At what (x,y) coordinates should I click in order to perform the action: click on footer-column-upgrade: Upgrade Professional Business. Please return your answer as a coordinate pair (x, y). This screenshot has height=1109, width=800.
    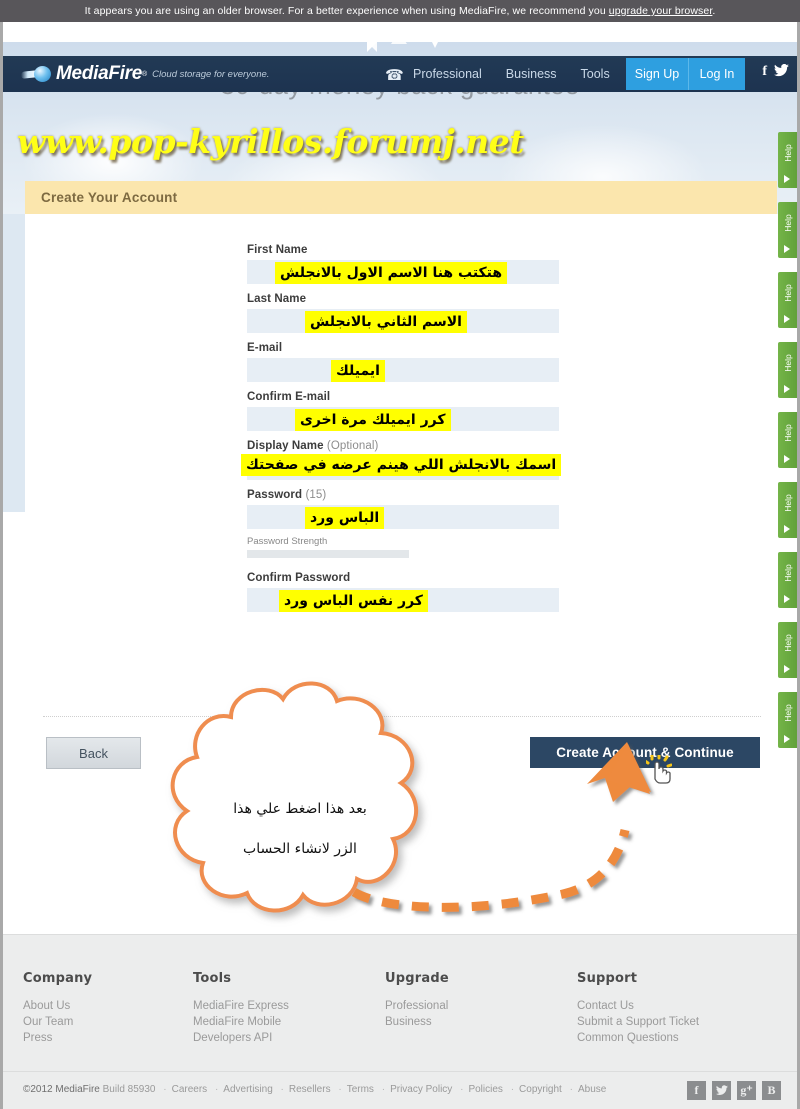
    Looking at the image, I should click on (481, 1009).